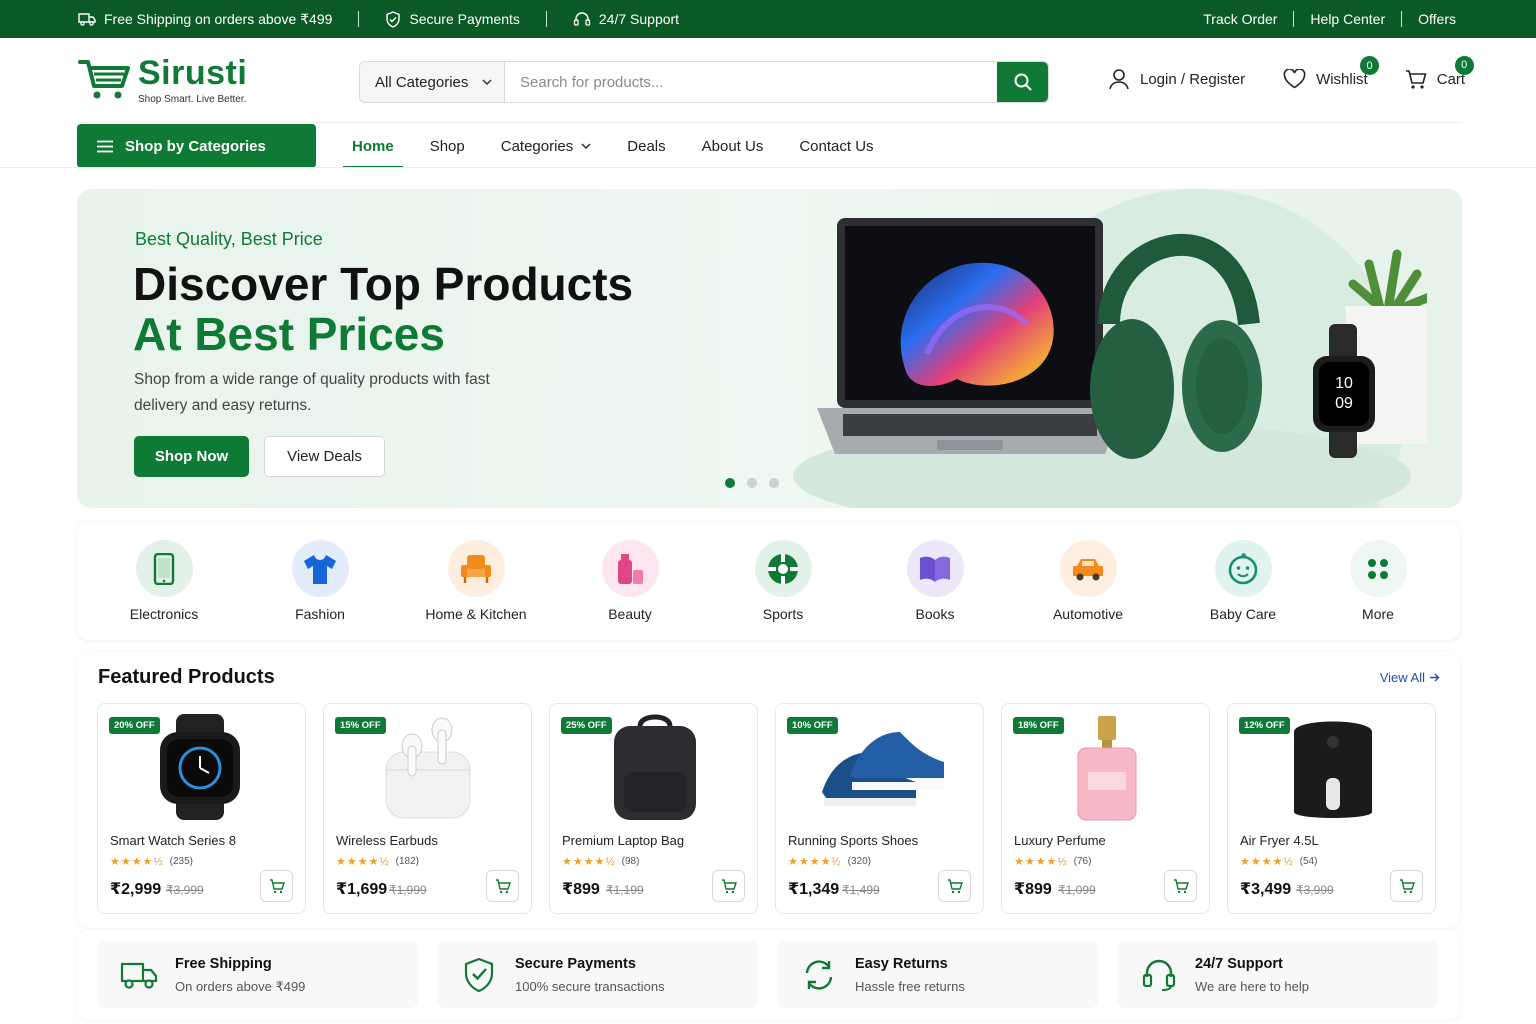  I want to click on category-automotive: Automotive, so click(1088, 581).